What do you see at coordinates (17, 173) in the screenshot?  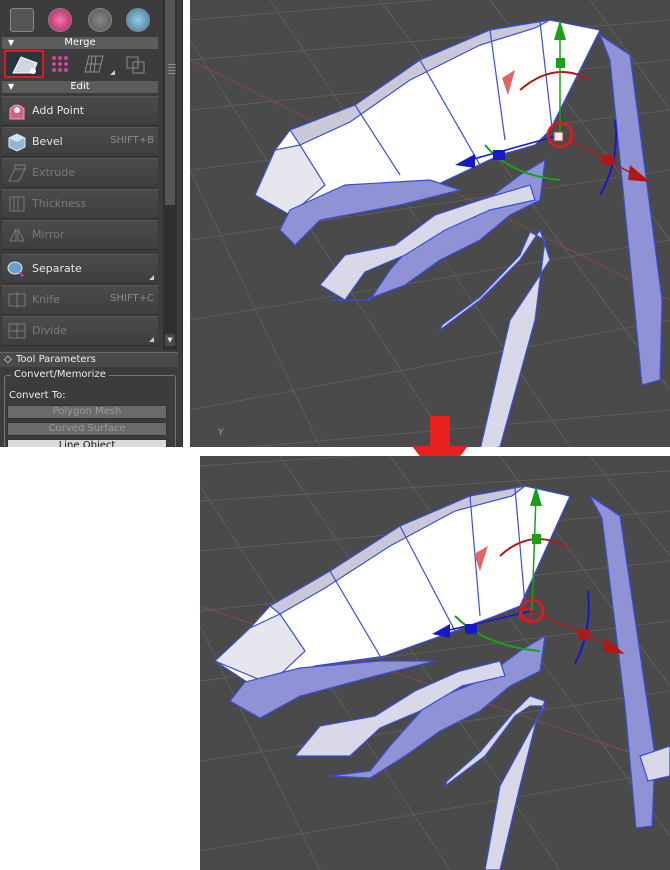 I see `extrude-icon` at bounding box center [17, 173].